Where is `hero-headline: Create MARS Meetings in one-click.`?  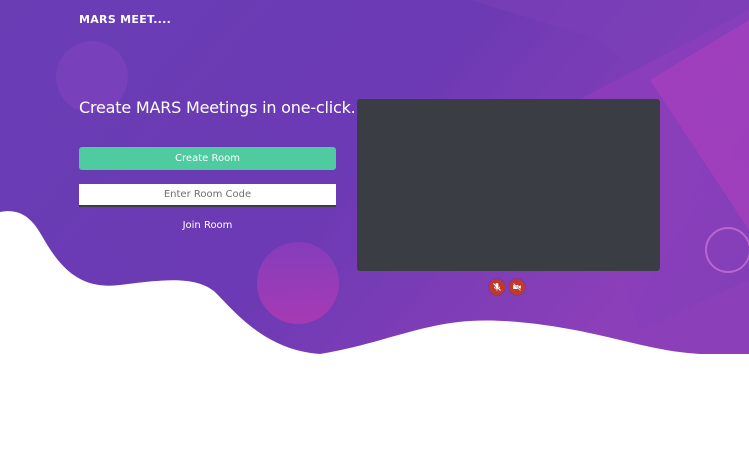
hero-headline: Create MARS Meetings in one-click. is located at coordinates (217, 107).